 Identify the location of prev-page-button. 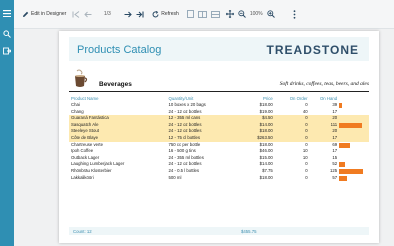
(88, 14).